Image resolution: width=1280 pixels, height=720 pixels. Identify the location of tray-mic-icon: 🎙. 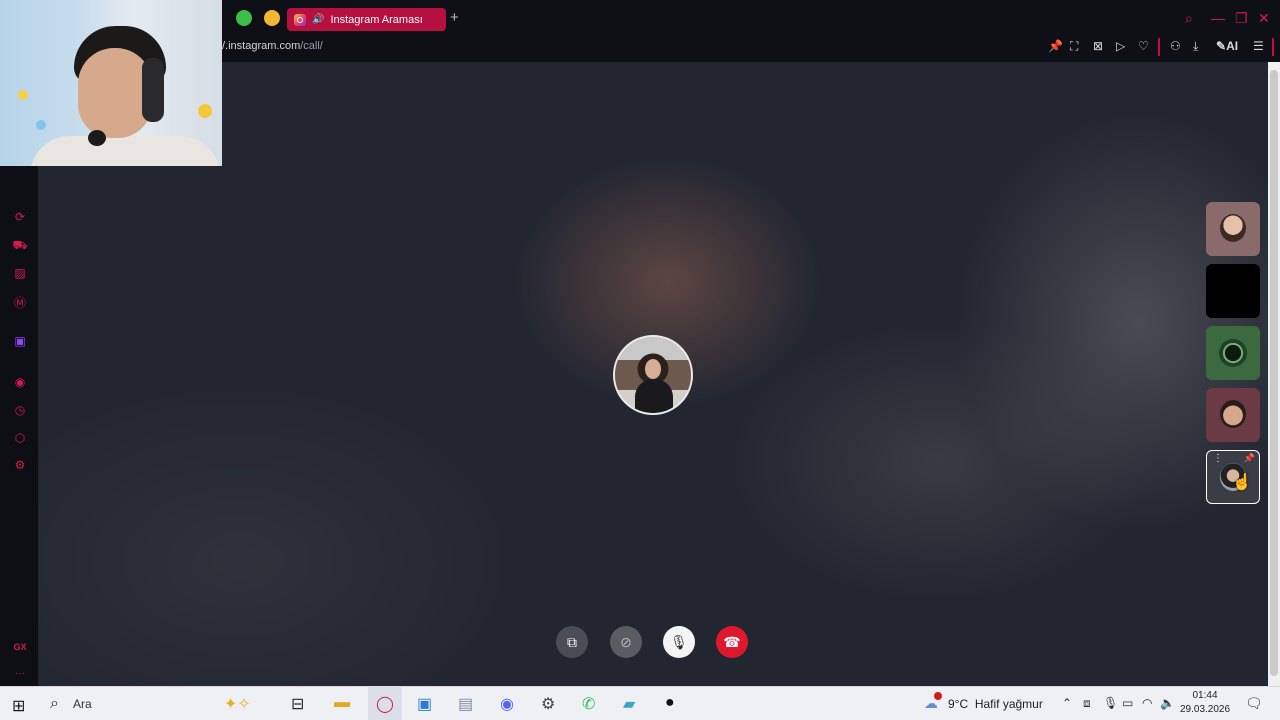
(1110, 703).